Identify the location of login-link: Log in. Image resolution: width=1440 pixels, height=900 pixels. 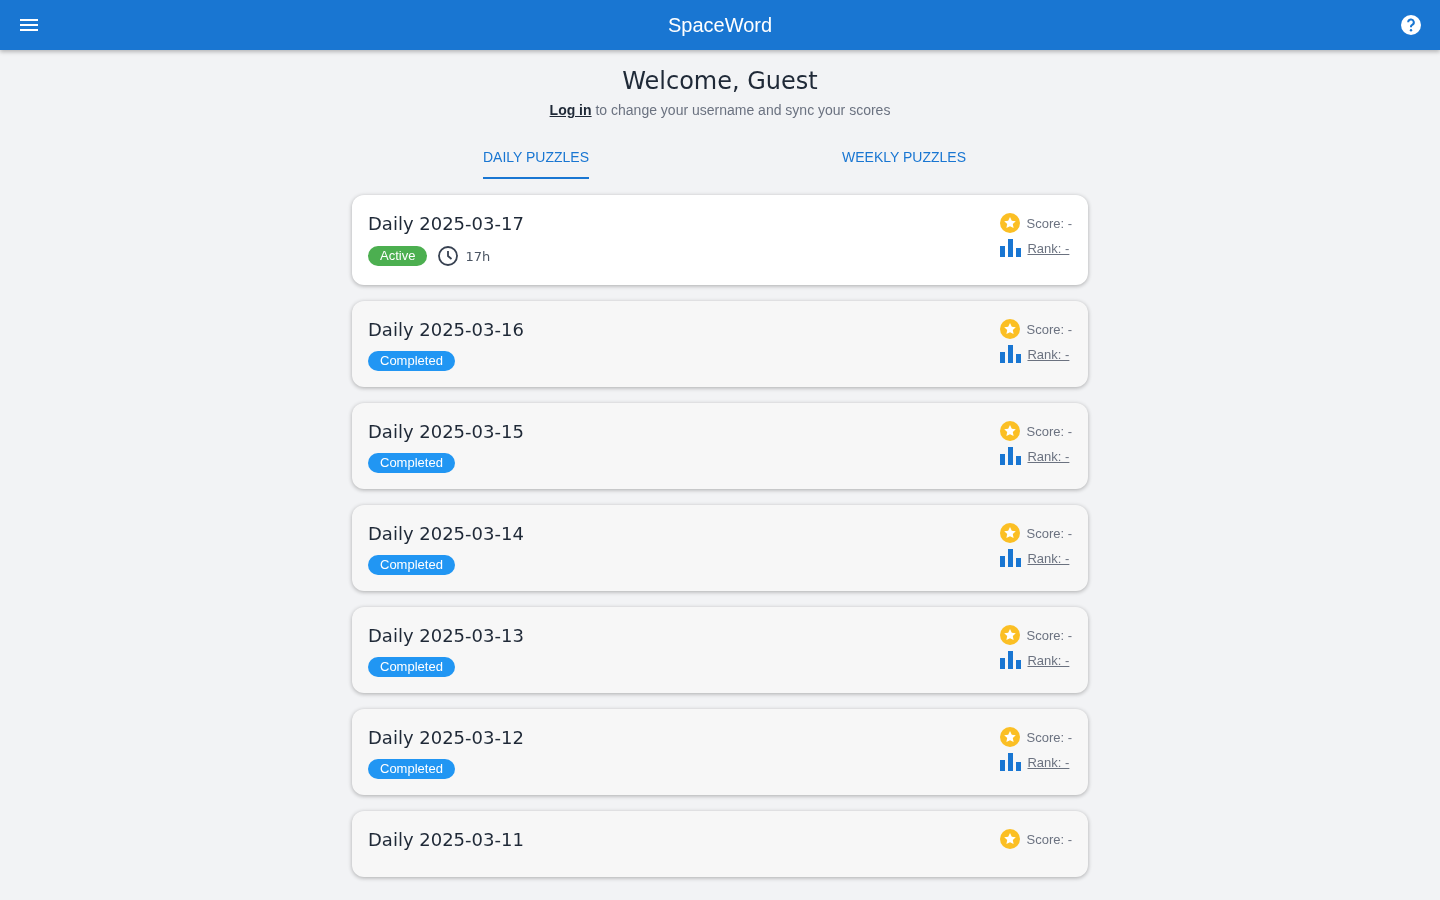
(570, 110).